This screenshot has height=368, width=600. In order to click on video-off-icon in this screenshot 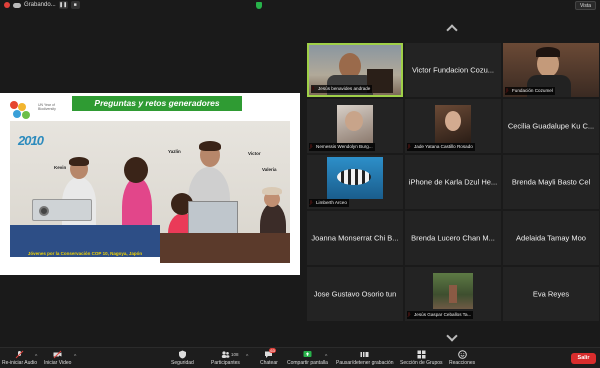, I will do `click(57, 354)`.